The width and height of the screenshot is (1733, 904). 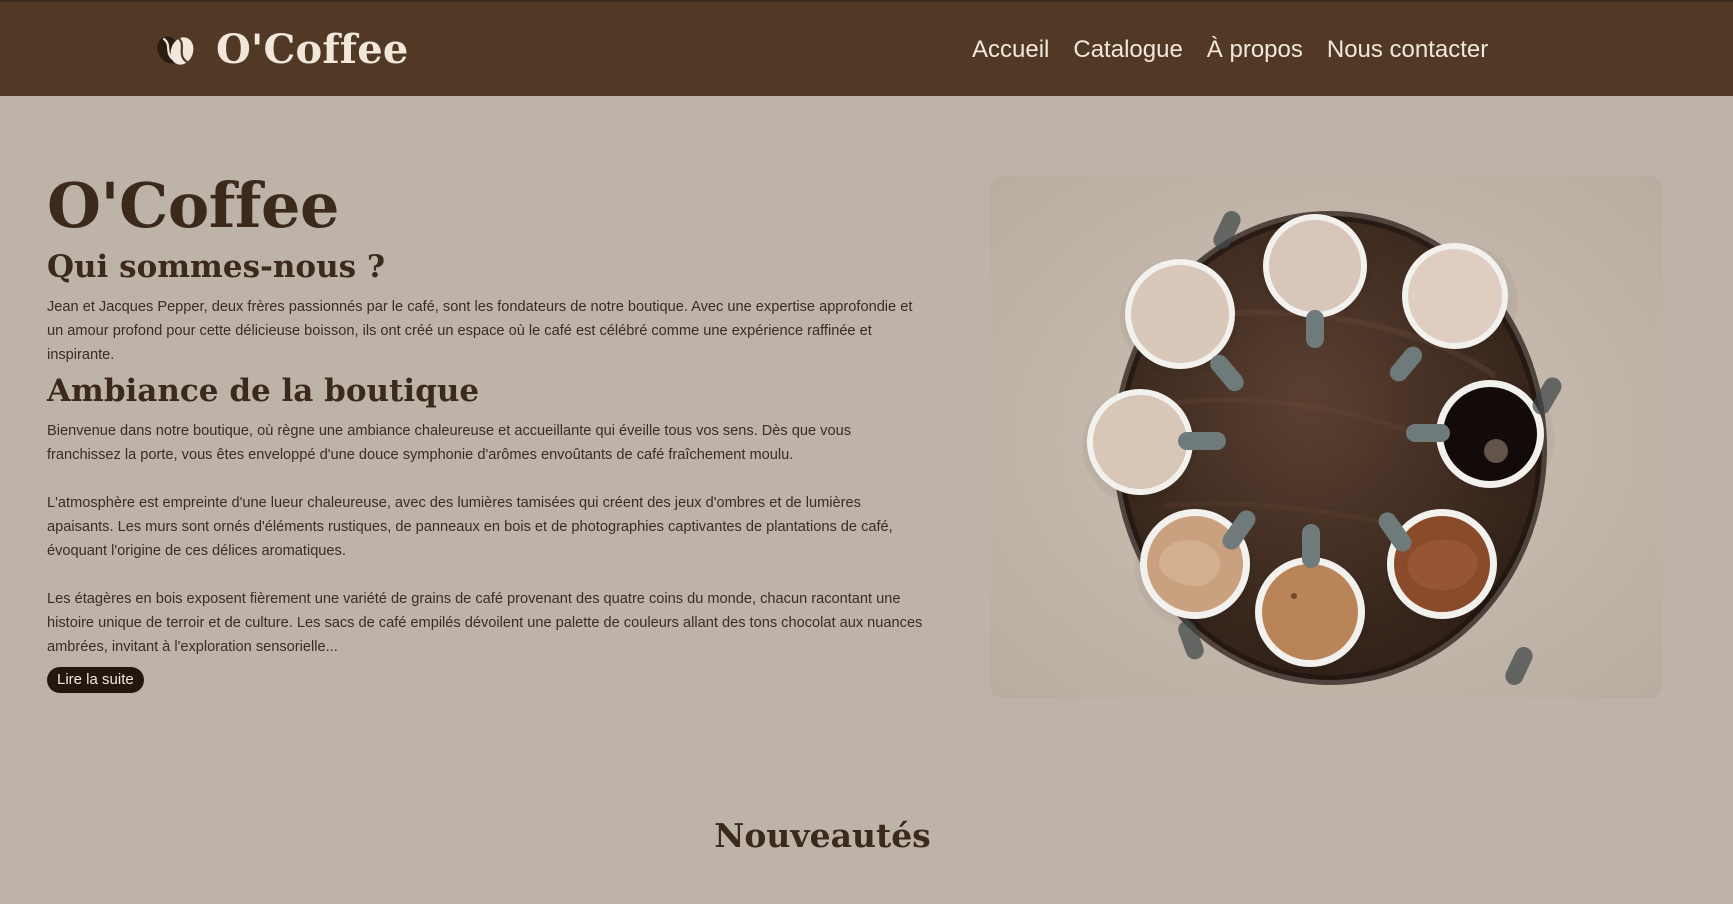 I want to click on brand-link: O'Coffee, so click(x=281, y=50).